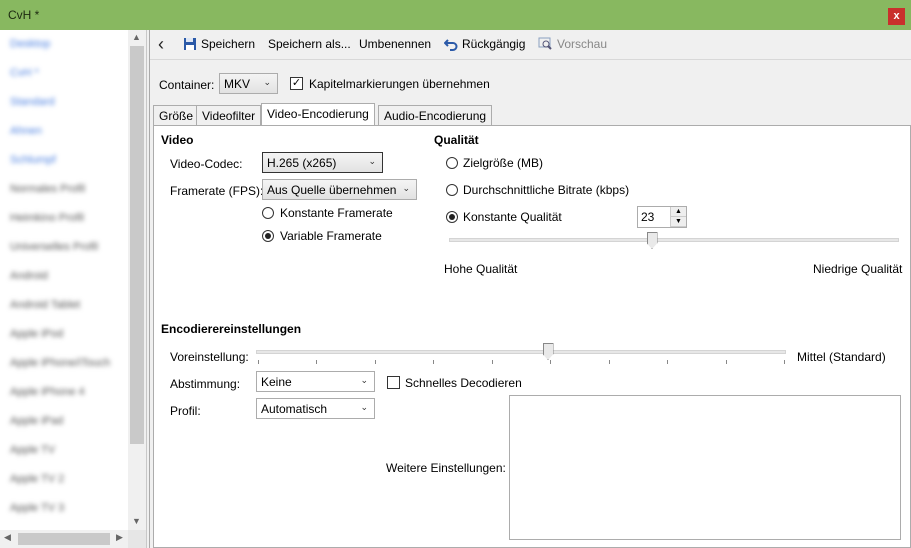  What do you see at coordinates (652, 240) in the screenshot?
I see `quality-slider-thumb` at bounding box center [652, 240].